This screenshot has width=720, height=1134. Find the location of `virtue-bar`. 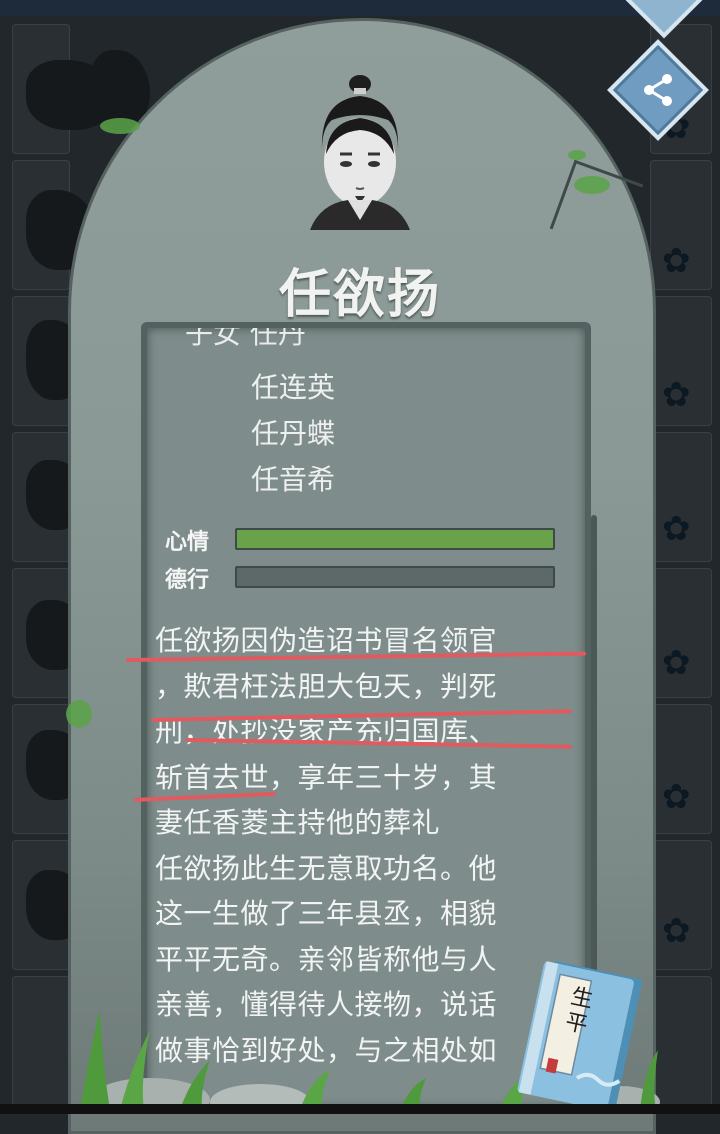

virtue-bar is located at coordinates (395, 577).